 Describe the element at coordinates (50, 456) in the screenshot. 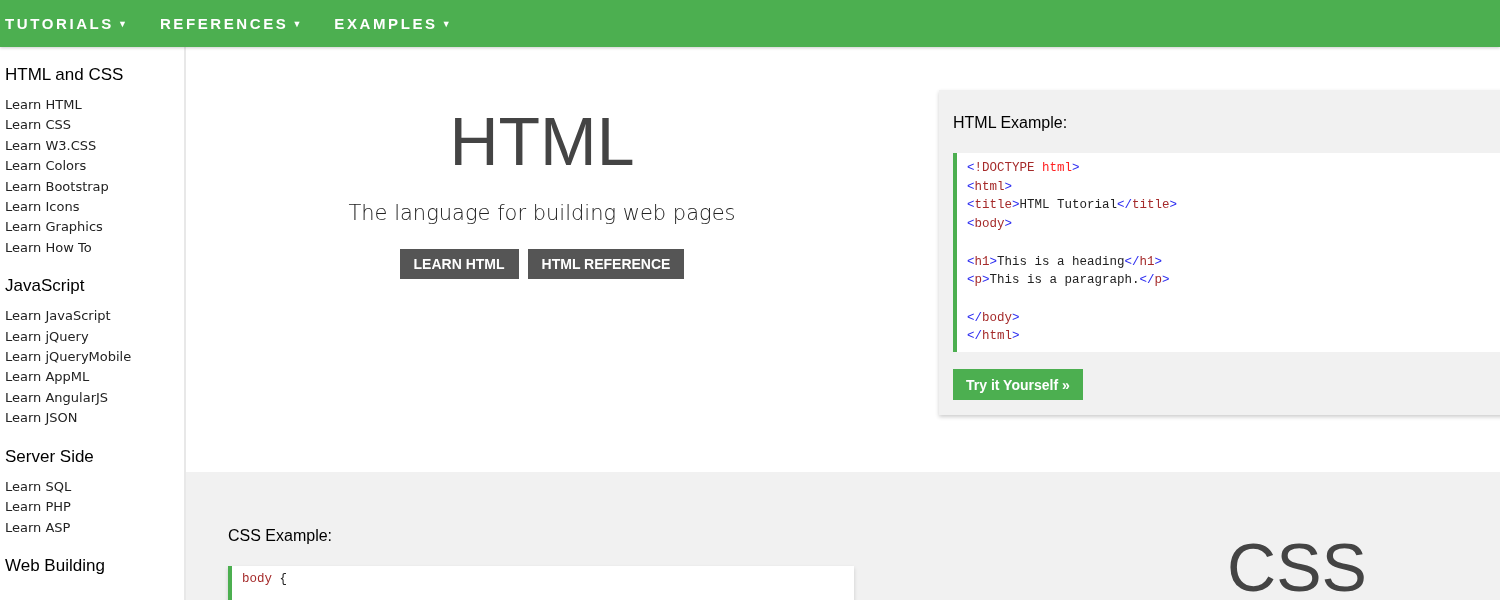

I see `sidebar-heading: Server Side` at that location.